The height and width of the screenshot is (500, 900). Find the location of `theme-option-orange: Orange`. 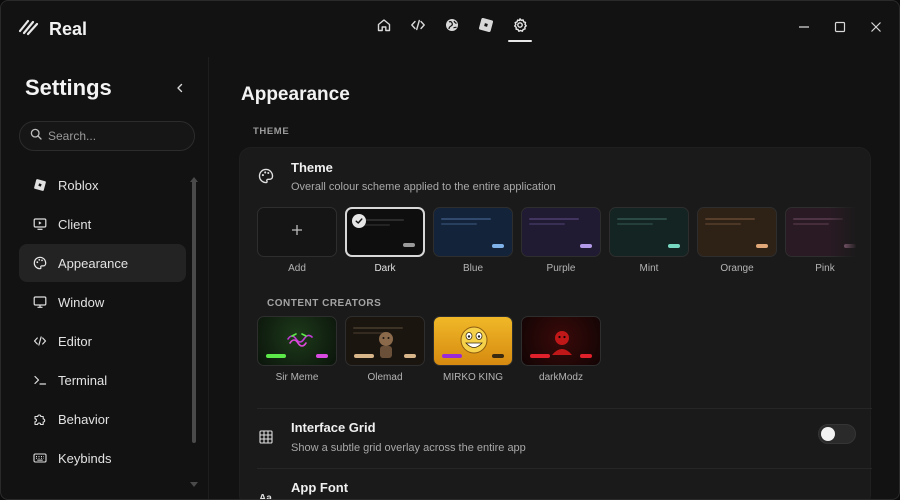

theme-option-orange: Orange is located at coordinates (737, 240).